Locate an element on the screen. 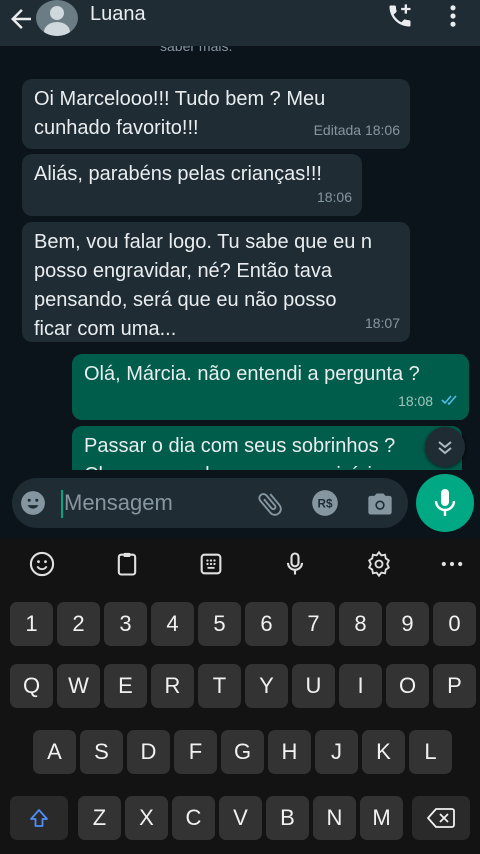 The height and width of the screenshot is (854, 480). read-ticks-icon is located at coordinates (449, 400).